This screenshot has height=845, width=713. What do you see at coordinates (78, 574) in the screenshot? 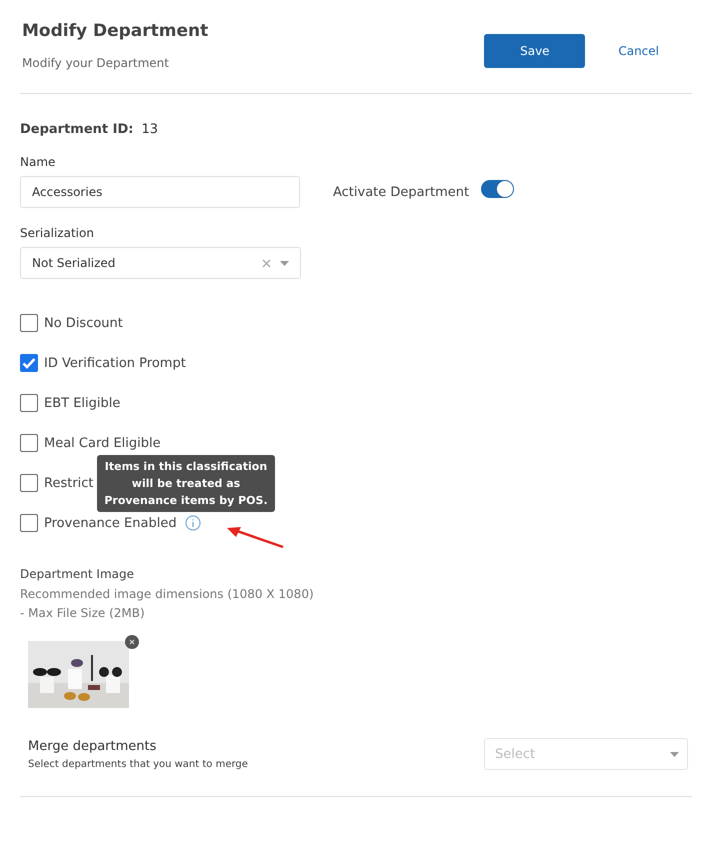
I see `image-label: Department Image` at bounding box center [78, 574].